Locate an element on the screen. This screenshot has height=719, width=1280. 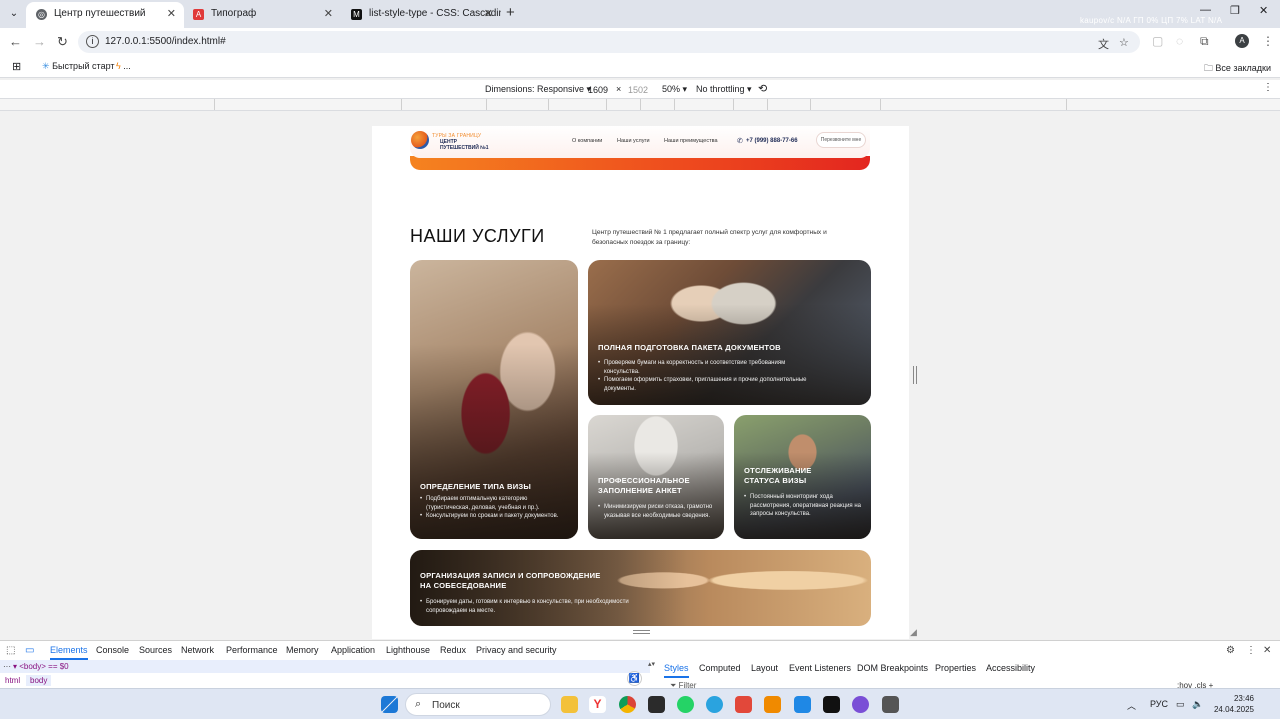
tab-accessibility: Accessibility is located at coordinates (1010, 668).